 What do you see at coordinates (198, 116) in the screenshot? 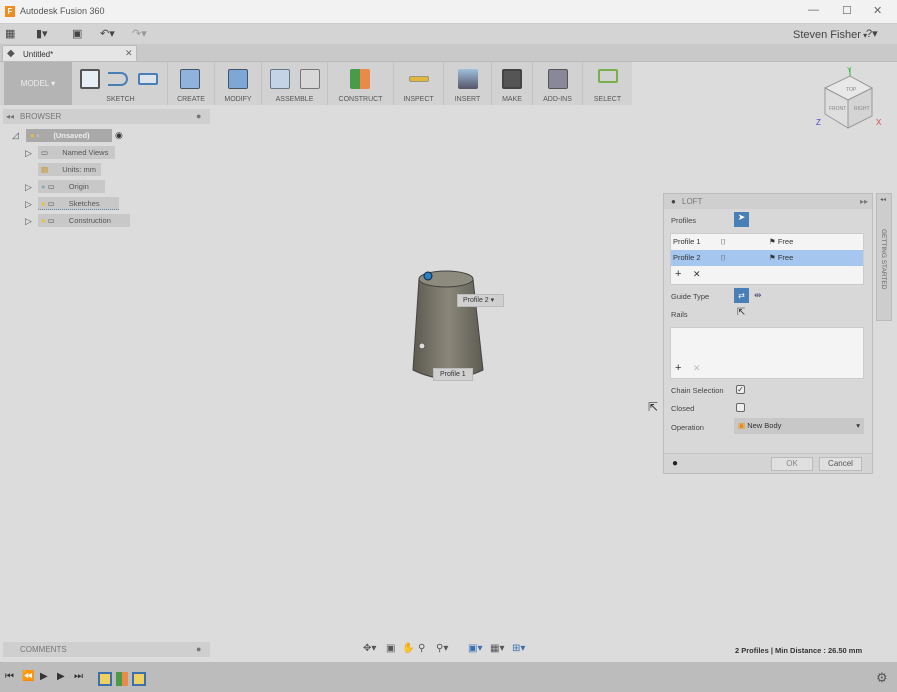
I see `browser-options-icon: ●` at bounding box center [198, 116].